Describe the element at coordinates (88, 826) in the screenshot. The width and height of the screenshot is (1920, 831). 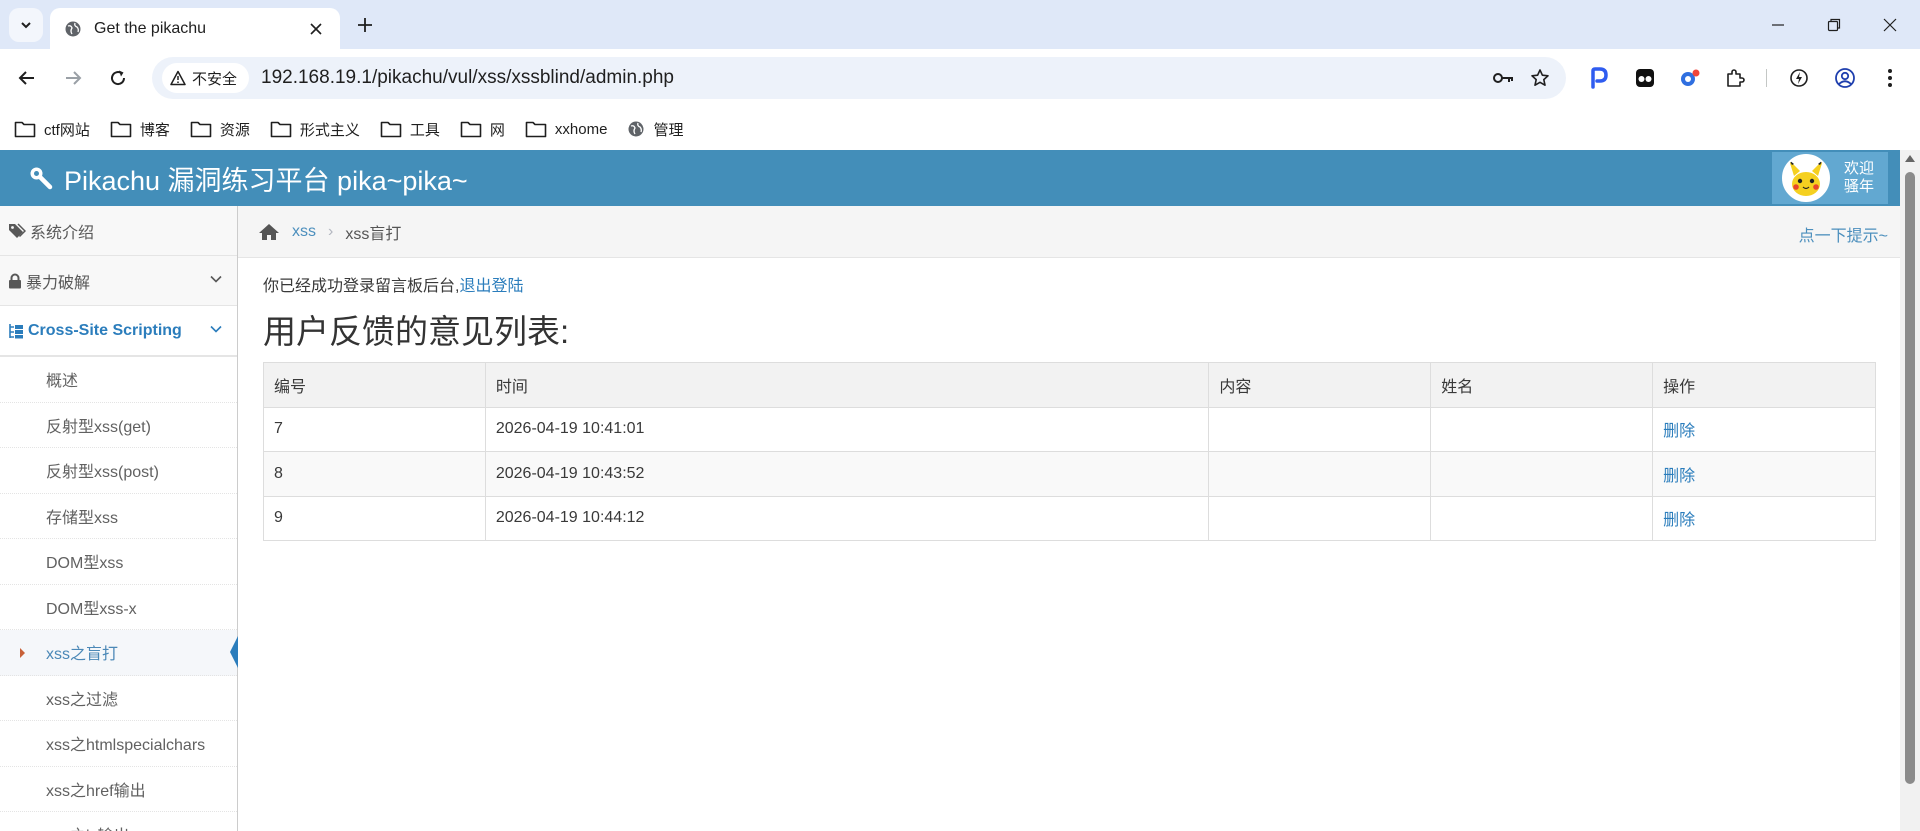
I see `submenu-item-label: xss之js输出` at that location.